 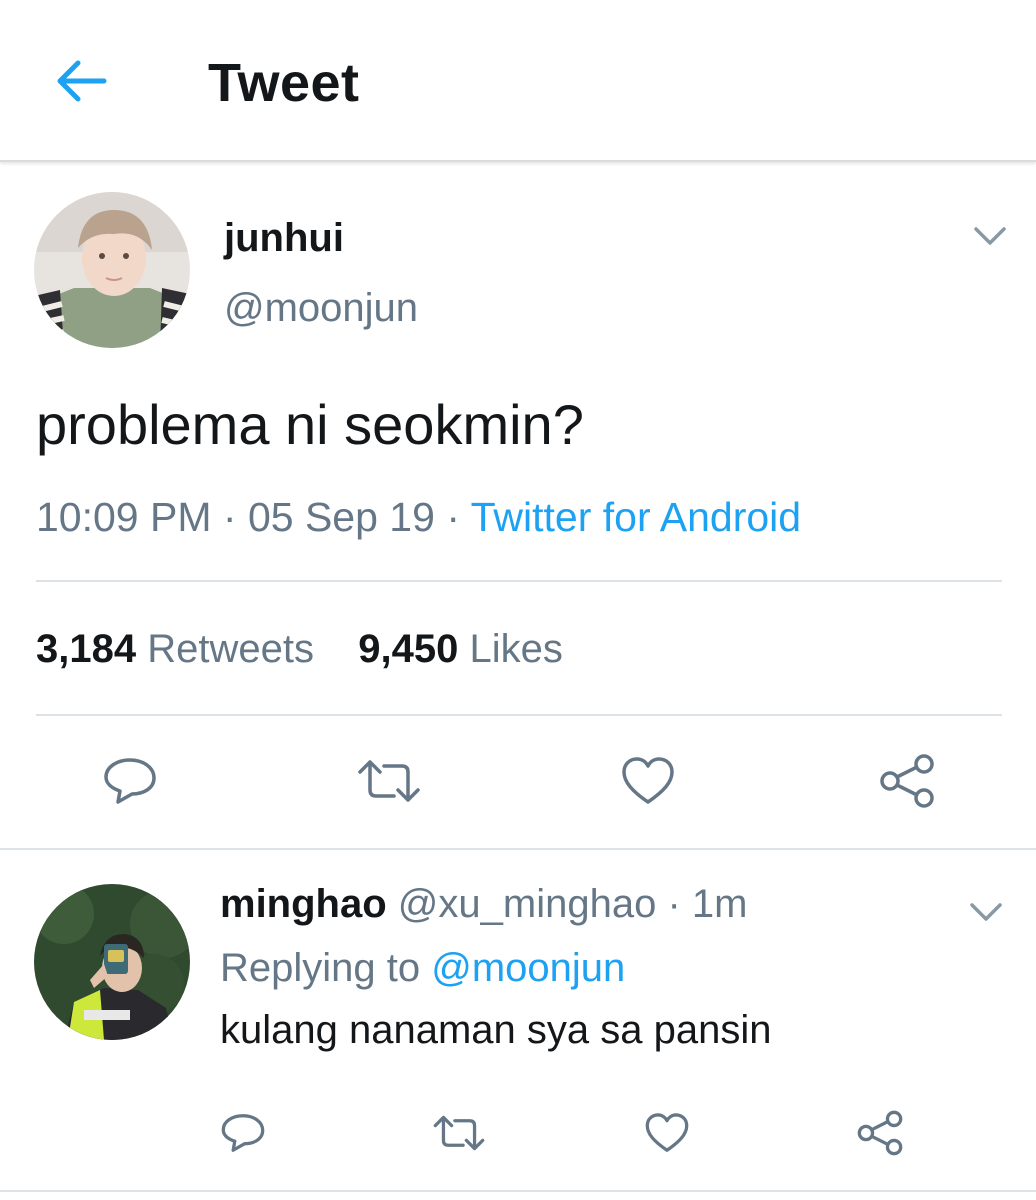 I want to click on reply-author-handle: @xu_minghao, so click(x=527, y=904).